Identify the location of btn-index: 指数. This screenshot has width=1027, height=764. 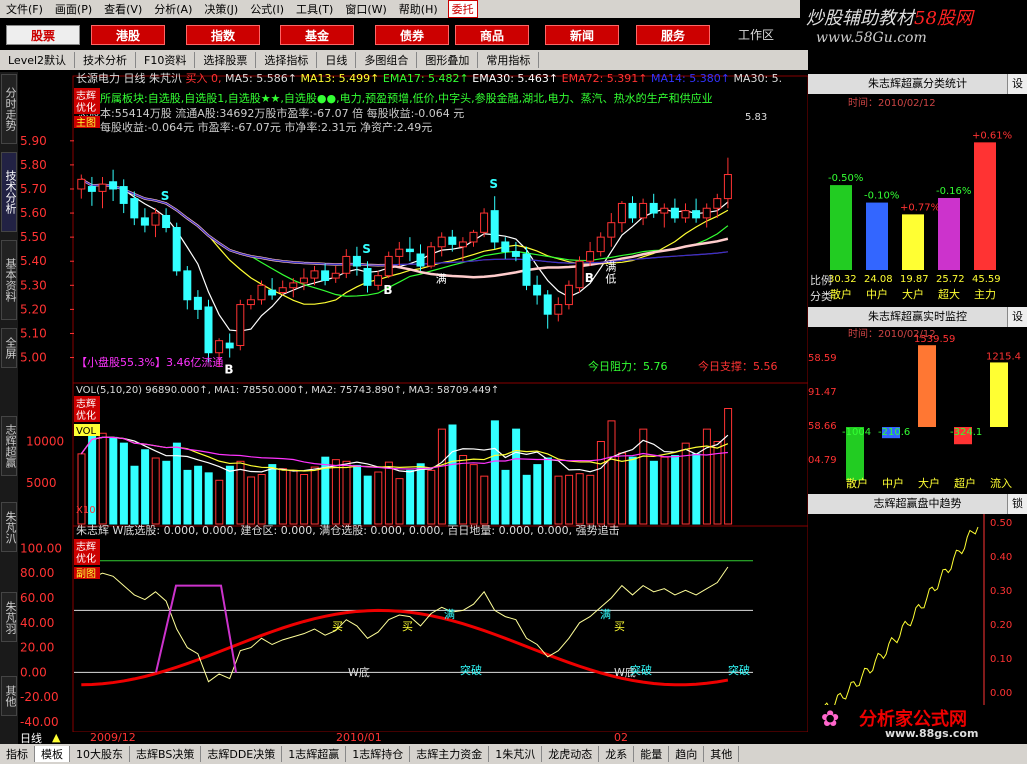
(223, 35).